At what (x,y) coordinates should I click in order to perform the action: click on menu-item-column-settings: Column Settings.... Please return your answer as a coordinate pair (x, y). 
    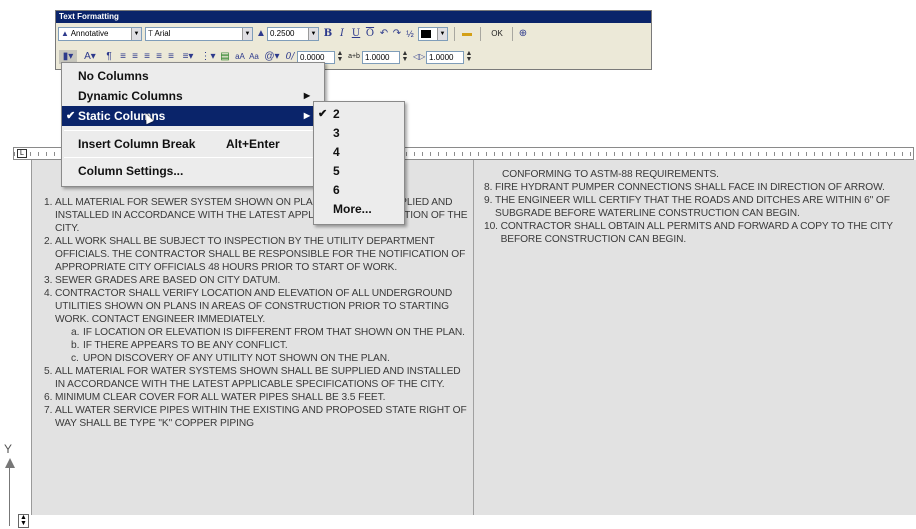
    Looking at the image, I should click on (193, 171).